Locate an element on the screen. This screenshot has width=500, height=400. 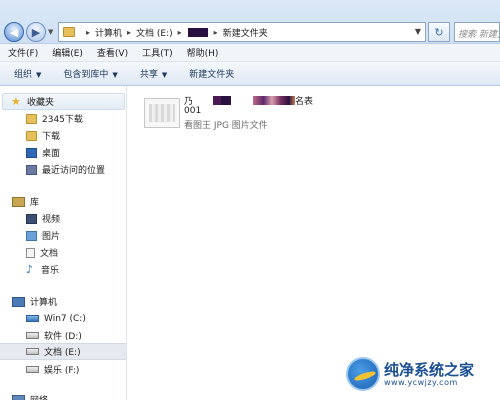
share-label: 共享 is located at coordinates (148, 75).